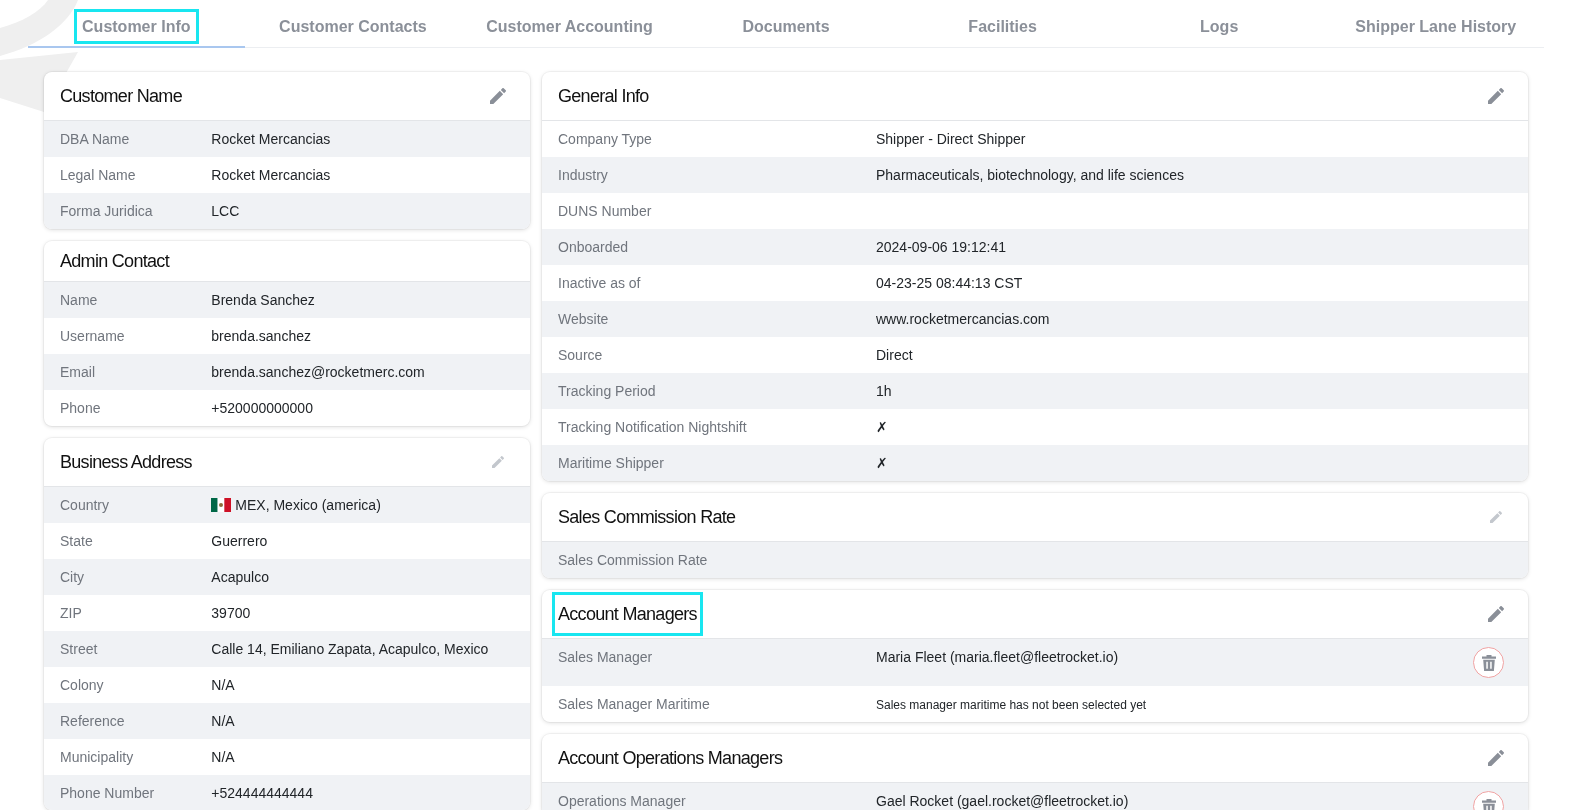 This screenshot has height=810, width=1570. What do you see at coordinates (97, 757) in the screenshot?
I see `field-label: Municipality` at bounding box center [97, 757].